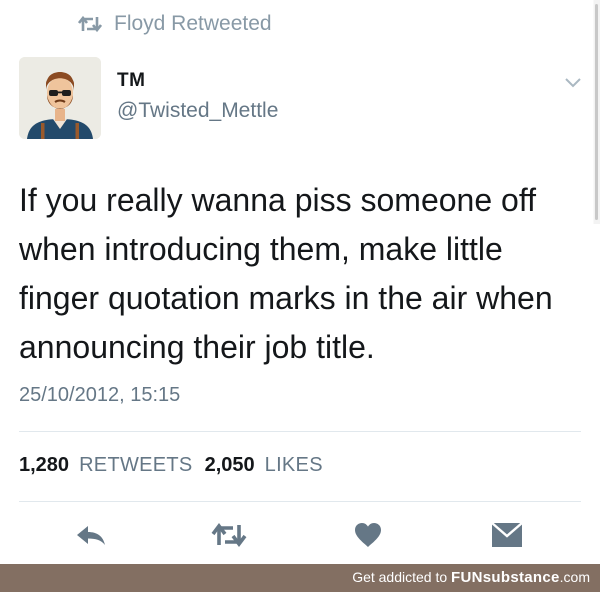  I want to click on chevron-down-icon, so click(573, 83).